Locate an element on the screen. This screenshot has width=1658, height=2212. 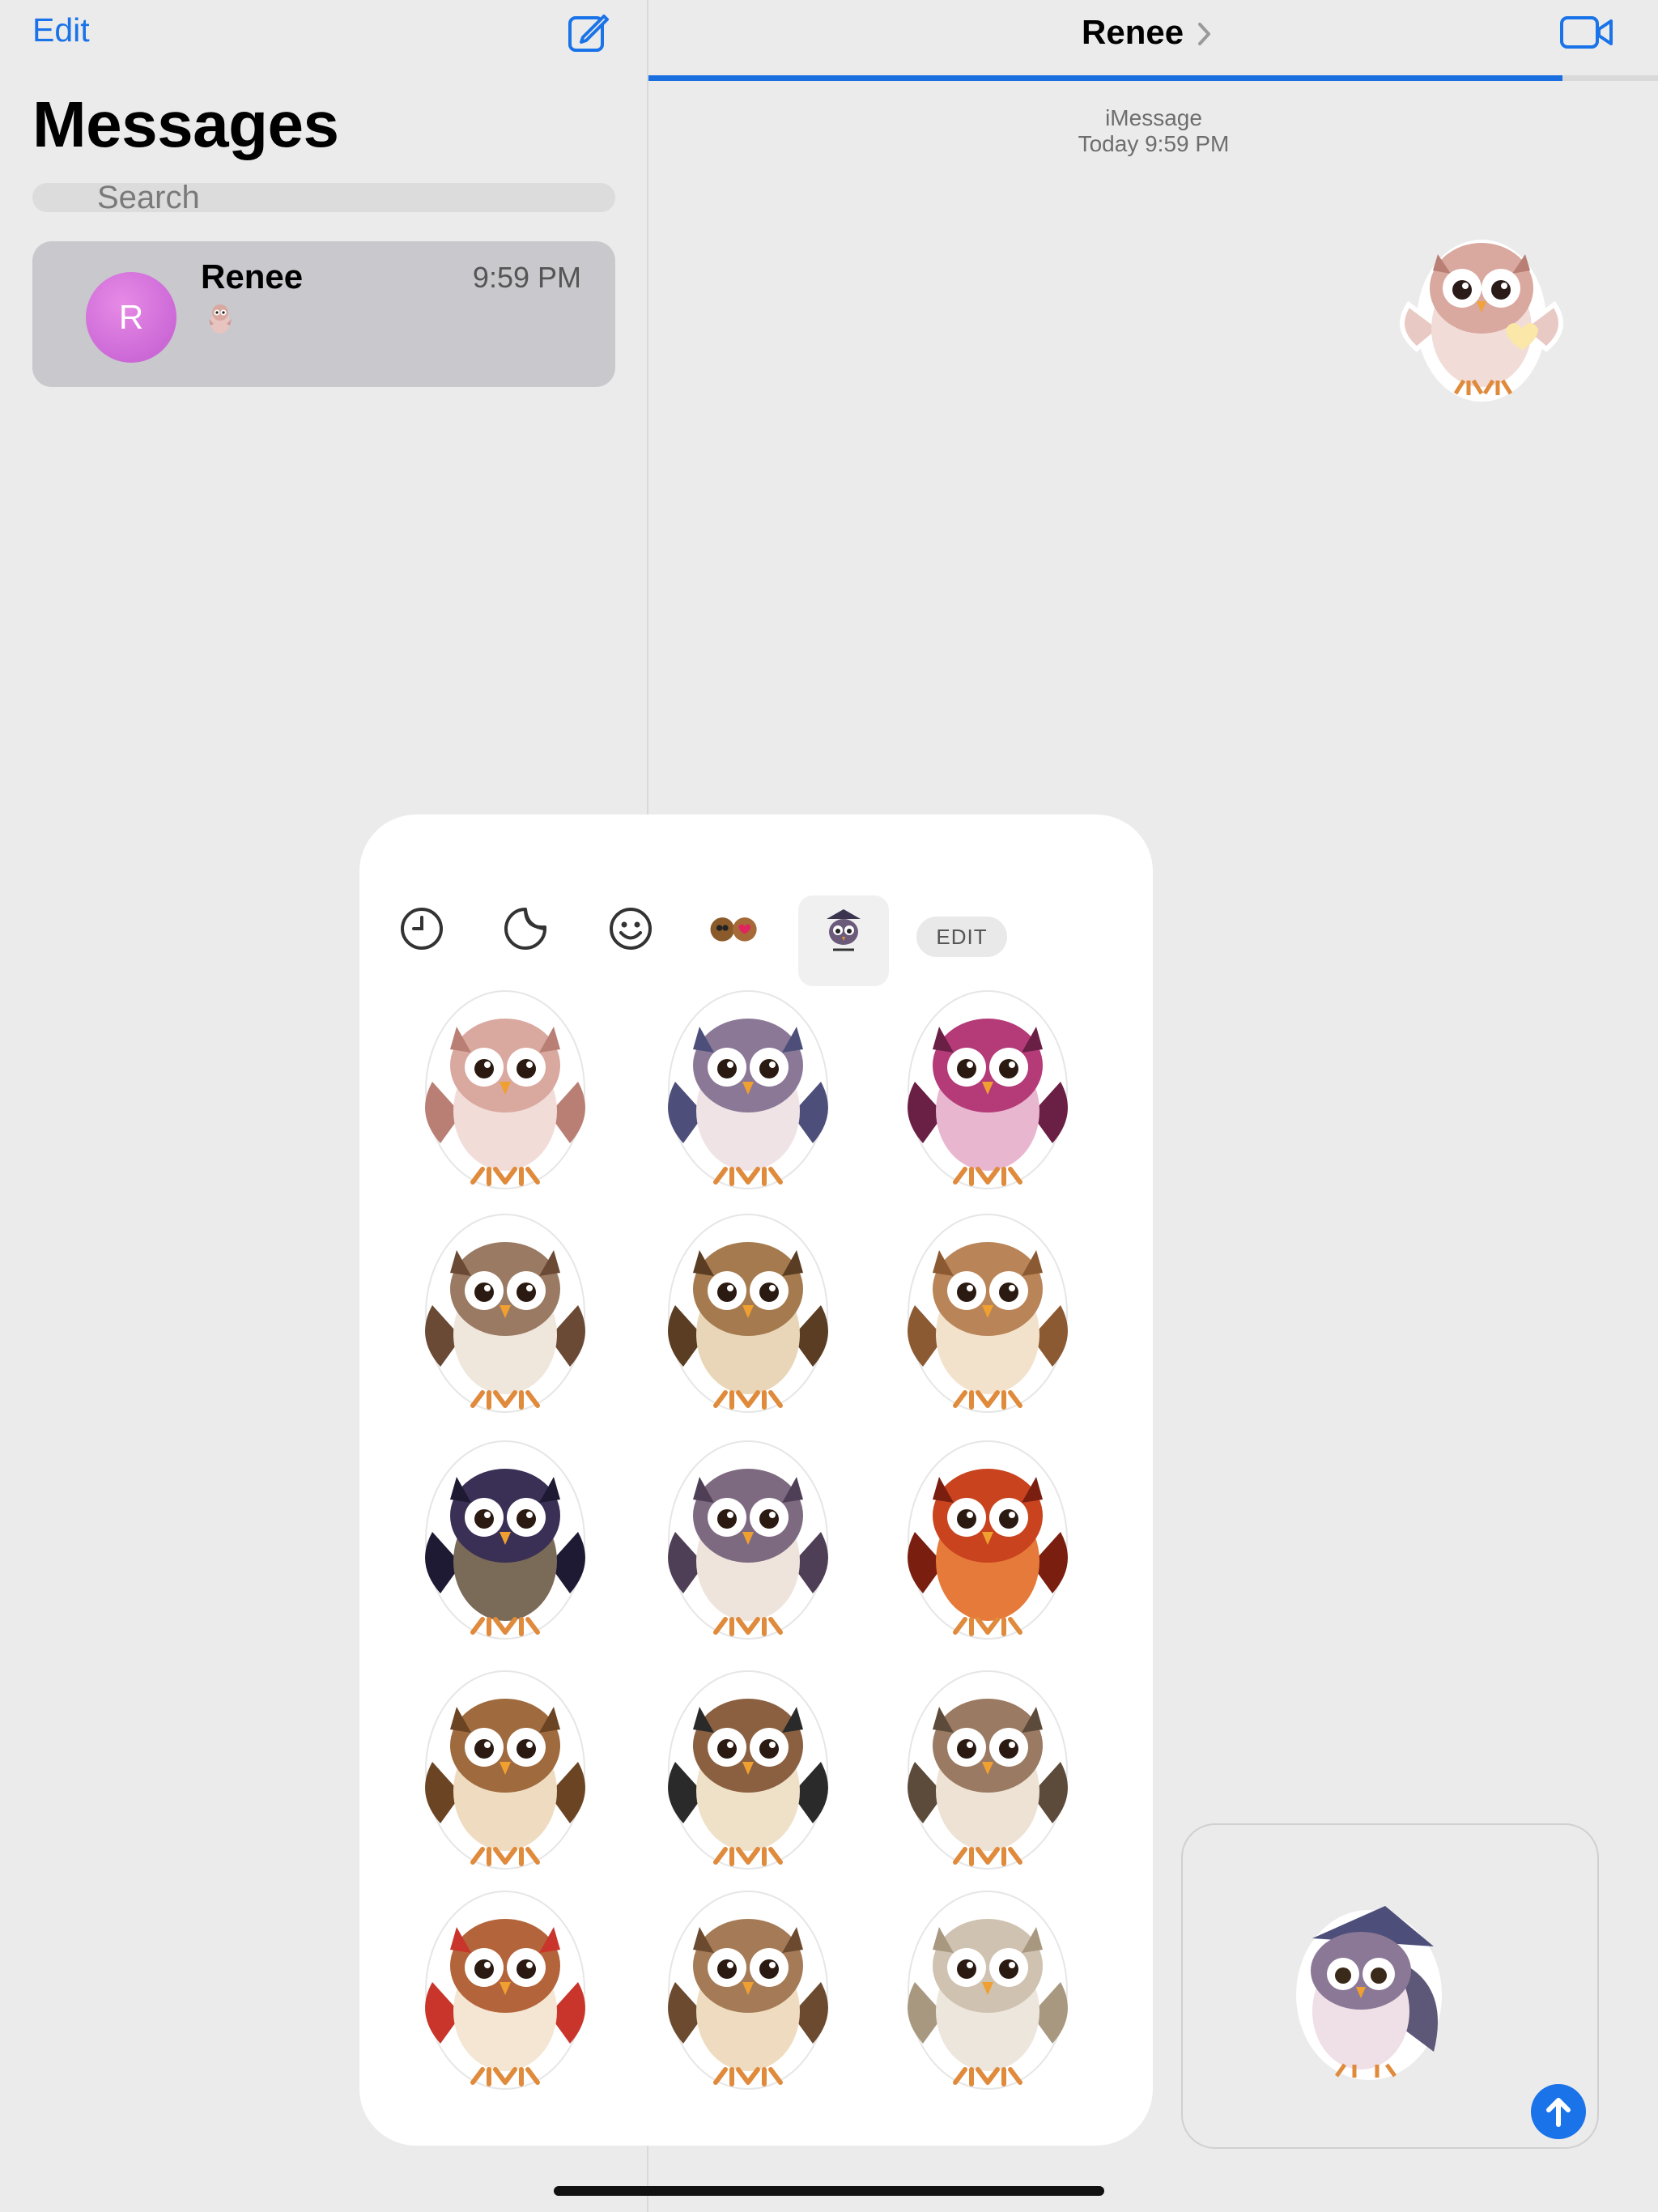
contact-name: Renee is located at coordinates (1133, 32).